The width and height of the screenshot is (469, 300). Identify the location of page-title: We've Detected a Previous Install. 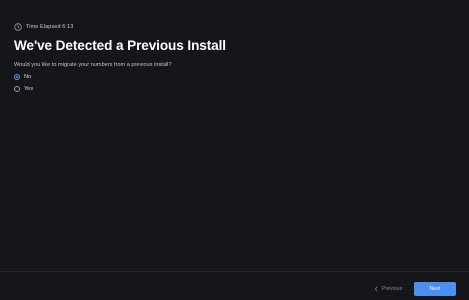
(120, 45).